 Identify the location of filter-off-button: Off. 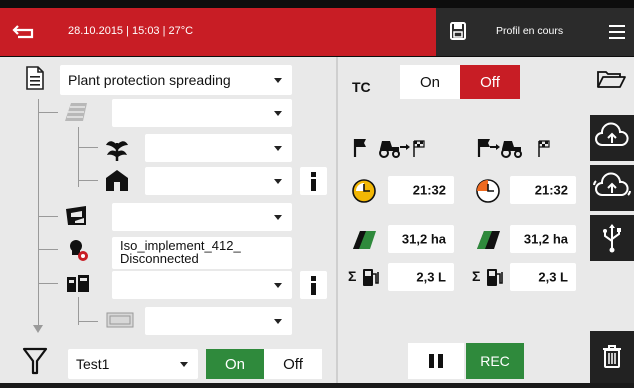
(293, 364).